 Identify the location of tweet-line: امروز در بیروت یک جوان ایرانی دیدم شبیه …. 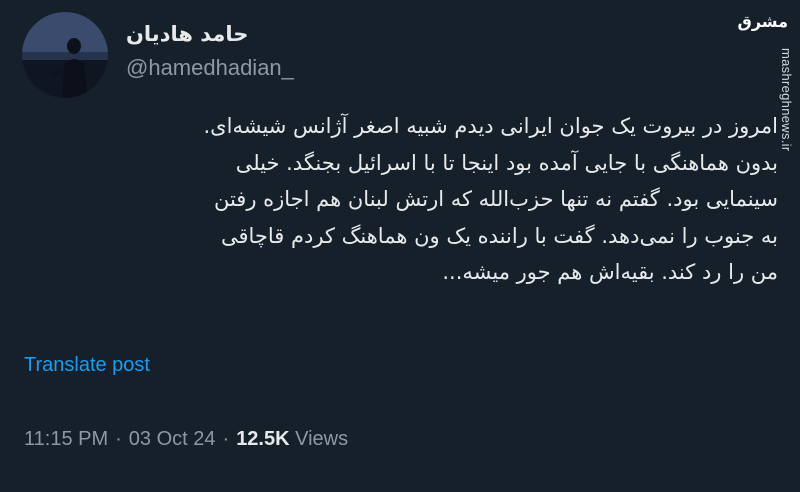
(491, 126).